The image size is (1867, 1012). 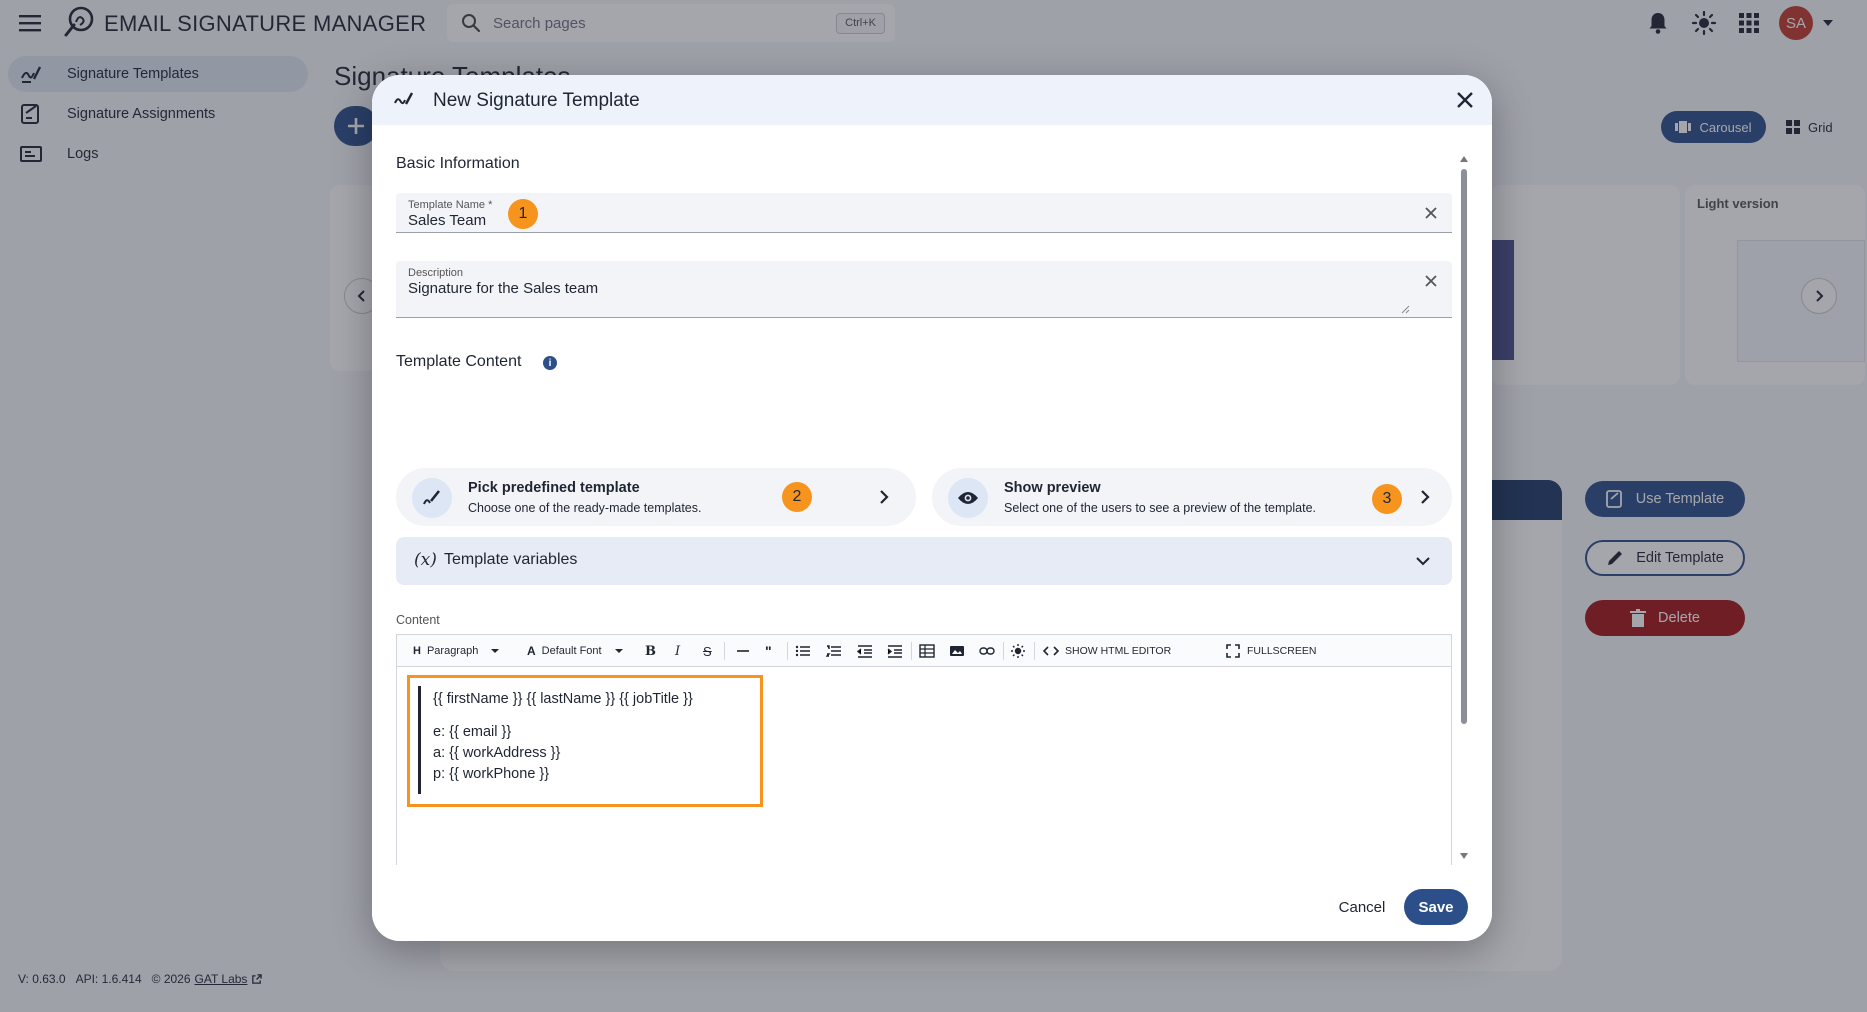 What do you see at coordinates (458, 163) in the screenshot?
I see `basic-info-title: Basic Information` at bounding box center [458, 163].